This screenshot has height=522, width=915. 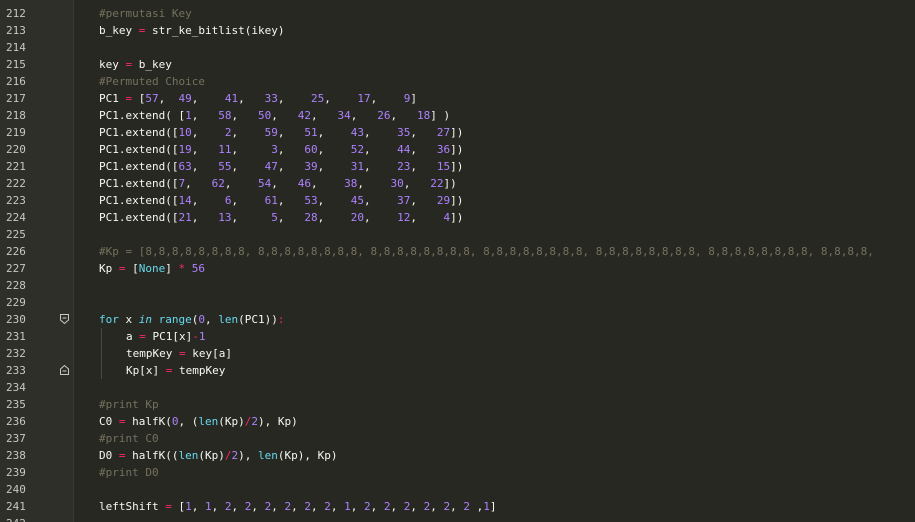 What do you see at coordinates (192, 319) in the screenshot?
I see `code-text: for x in range(0, len(PC1)):` at bounding box center [192, 319].